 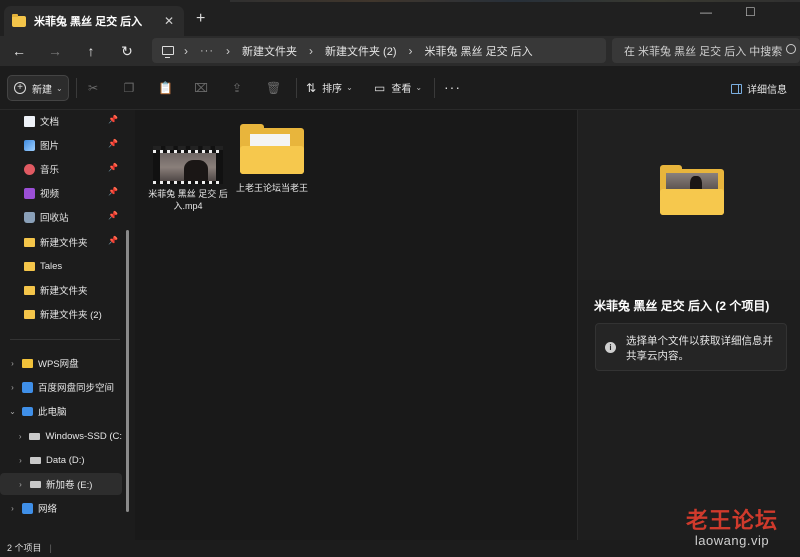 What do you see at coordinates (61, 193) in the screenshot?
I see `sidebar-item-videos: 视频 📌` at bounding box center [61, 193].